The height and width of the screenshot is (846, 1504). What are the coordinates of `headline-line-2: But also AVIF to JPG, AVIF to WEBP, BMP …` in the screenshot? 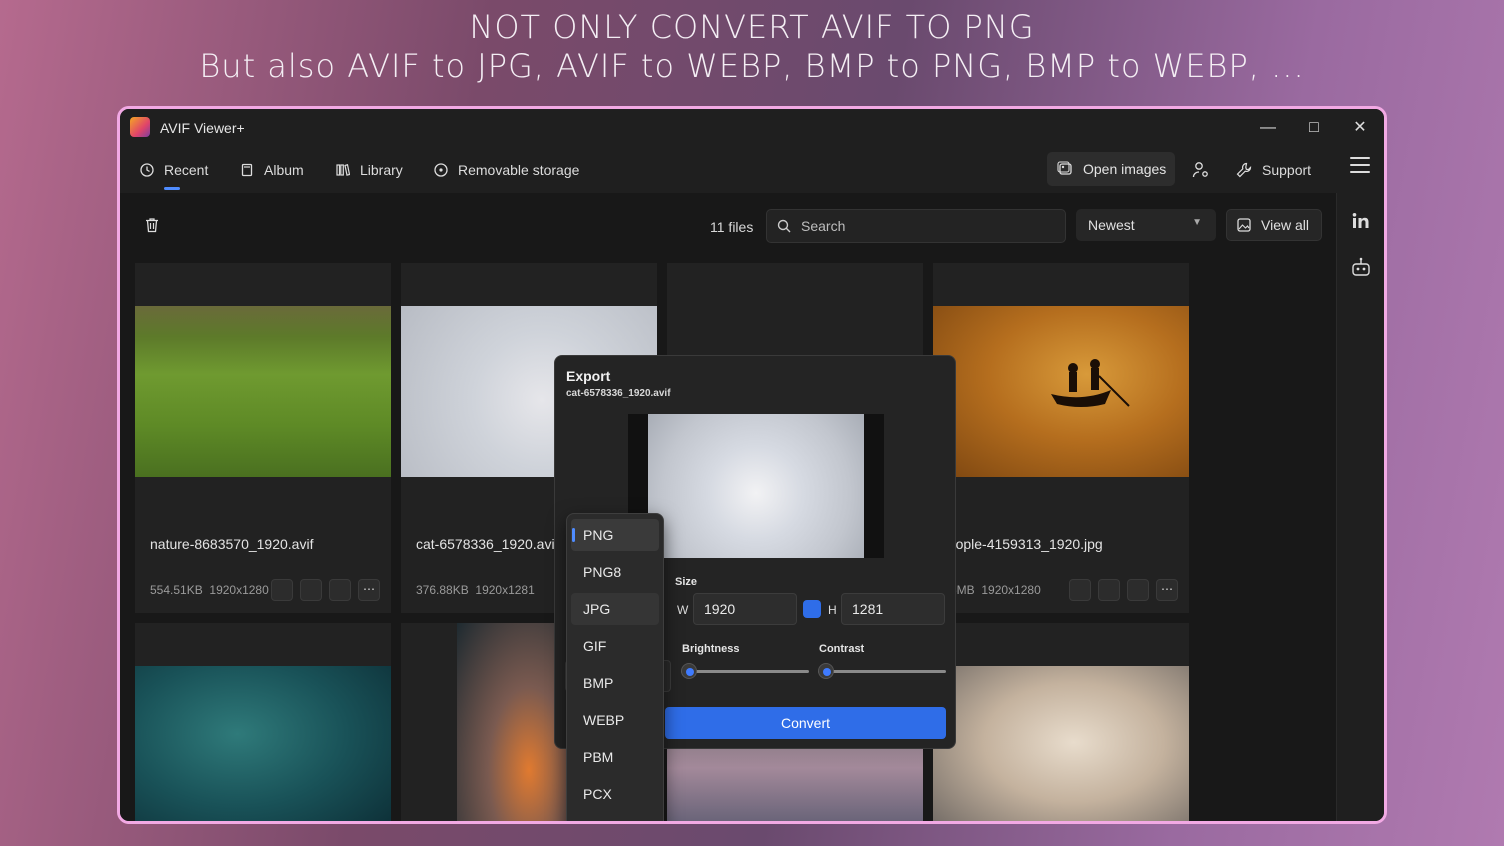 It's located at (752, 66).